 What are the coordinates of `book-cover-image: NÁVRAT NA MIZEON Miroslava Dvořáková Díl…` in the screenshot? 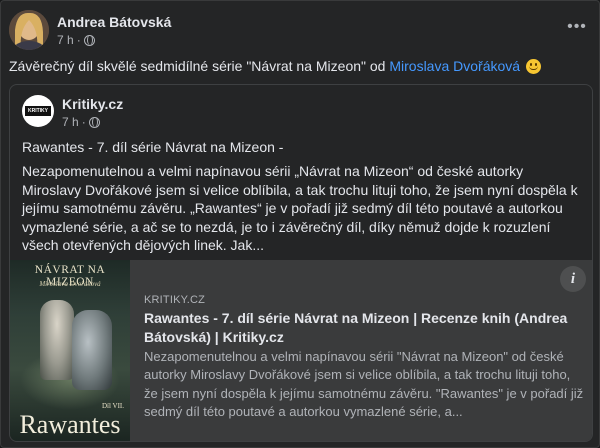 It's located at (70, 350).